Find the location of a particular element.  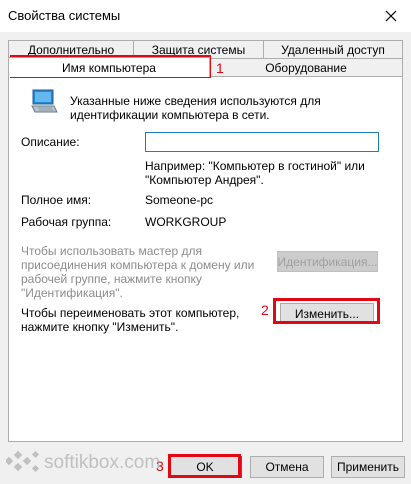

tab-label: Оборудование is located at coordinates (306, 68).